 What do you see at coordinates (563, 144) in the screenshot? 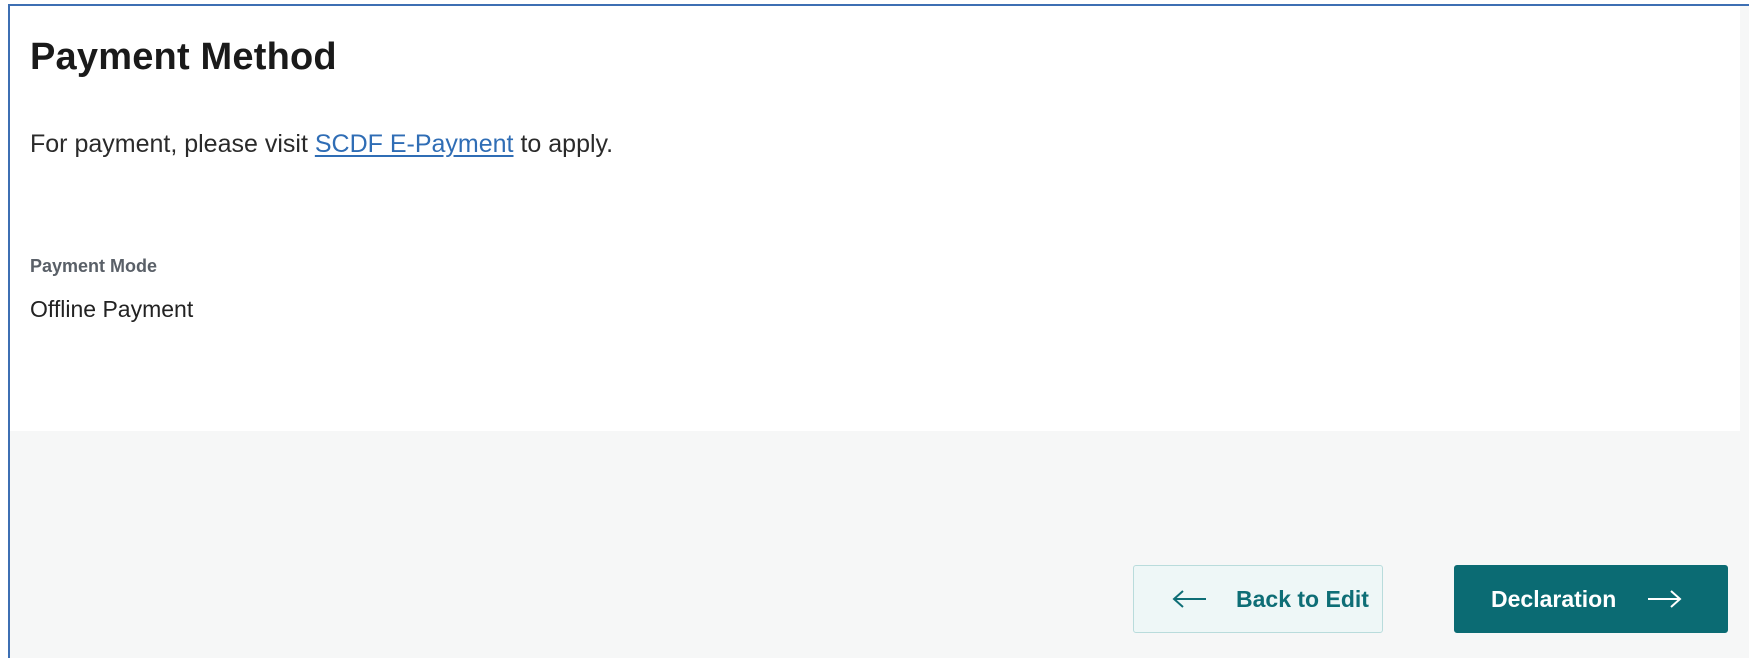
I see `instructions-suffix: to apply.` at bounding box center [563, 144].